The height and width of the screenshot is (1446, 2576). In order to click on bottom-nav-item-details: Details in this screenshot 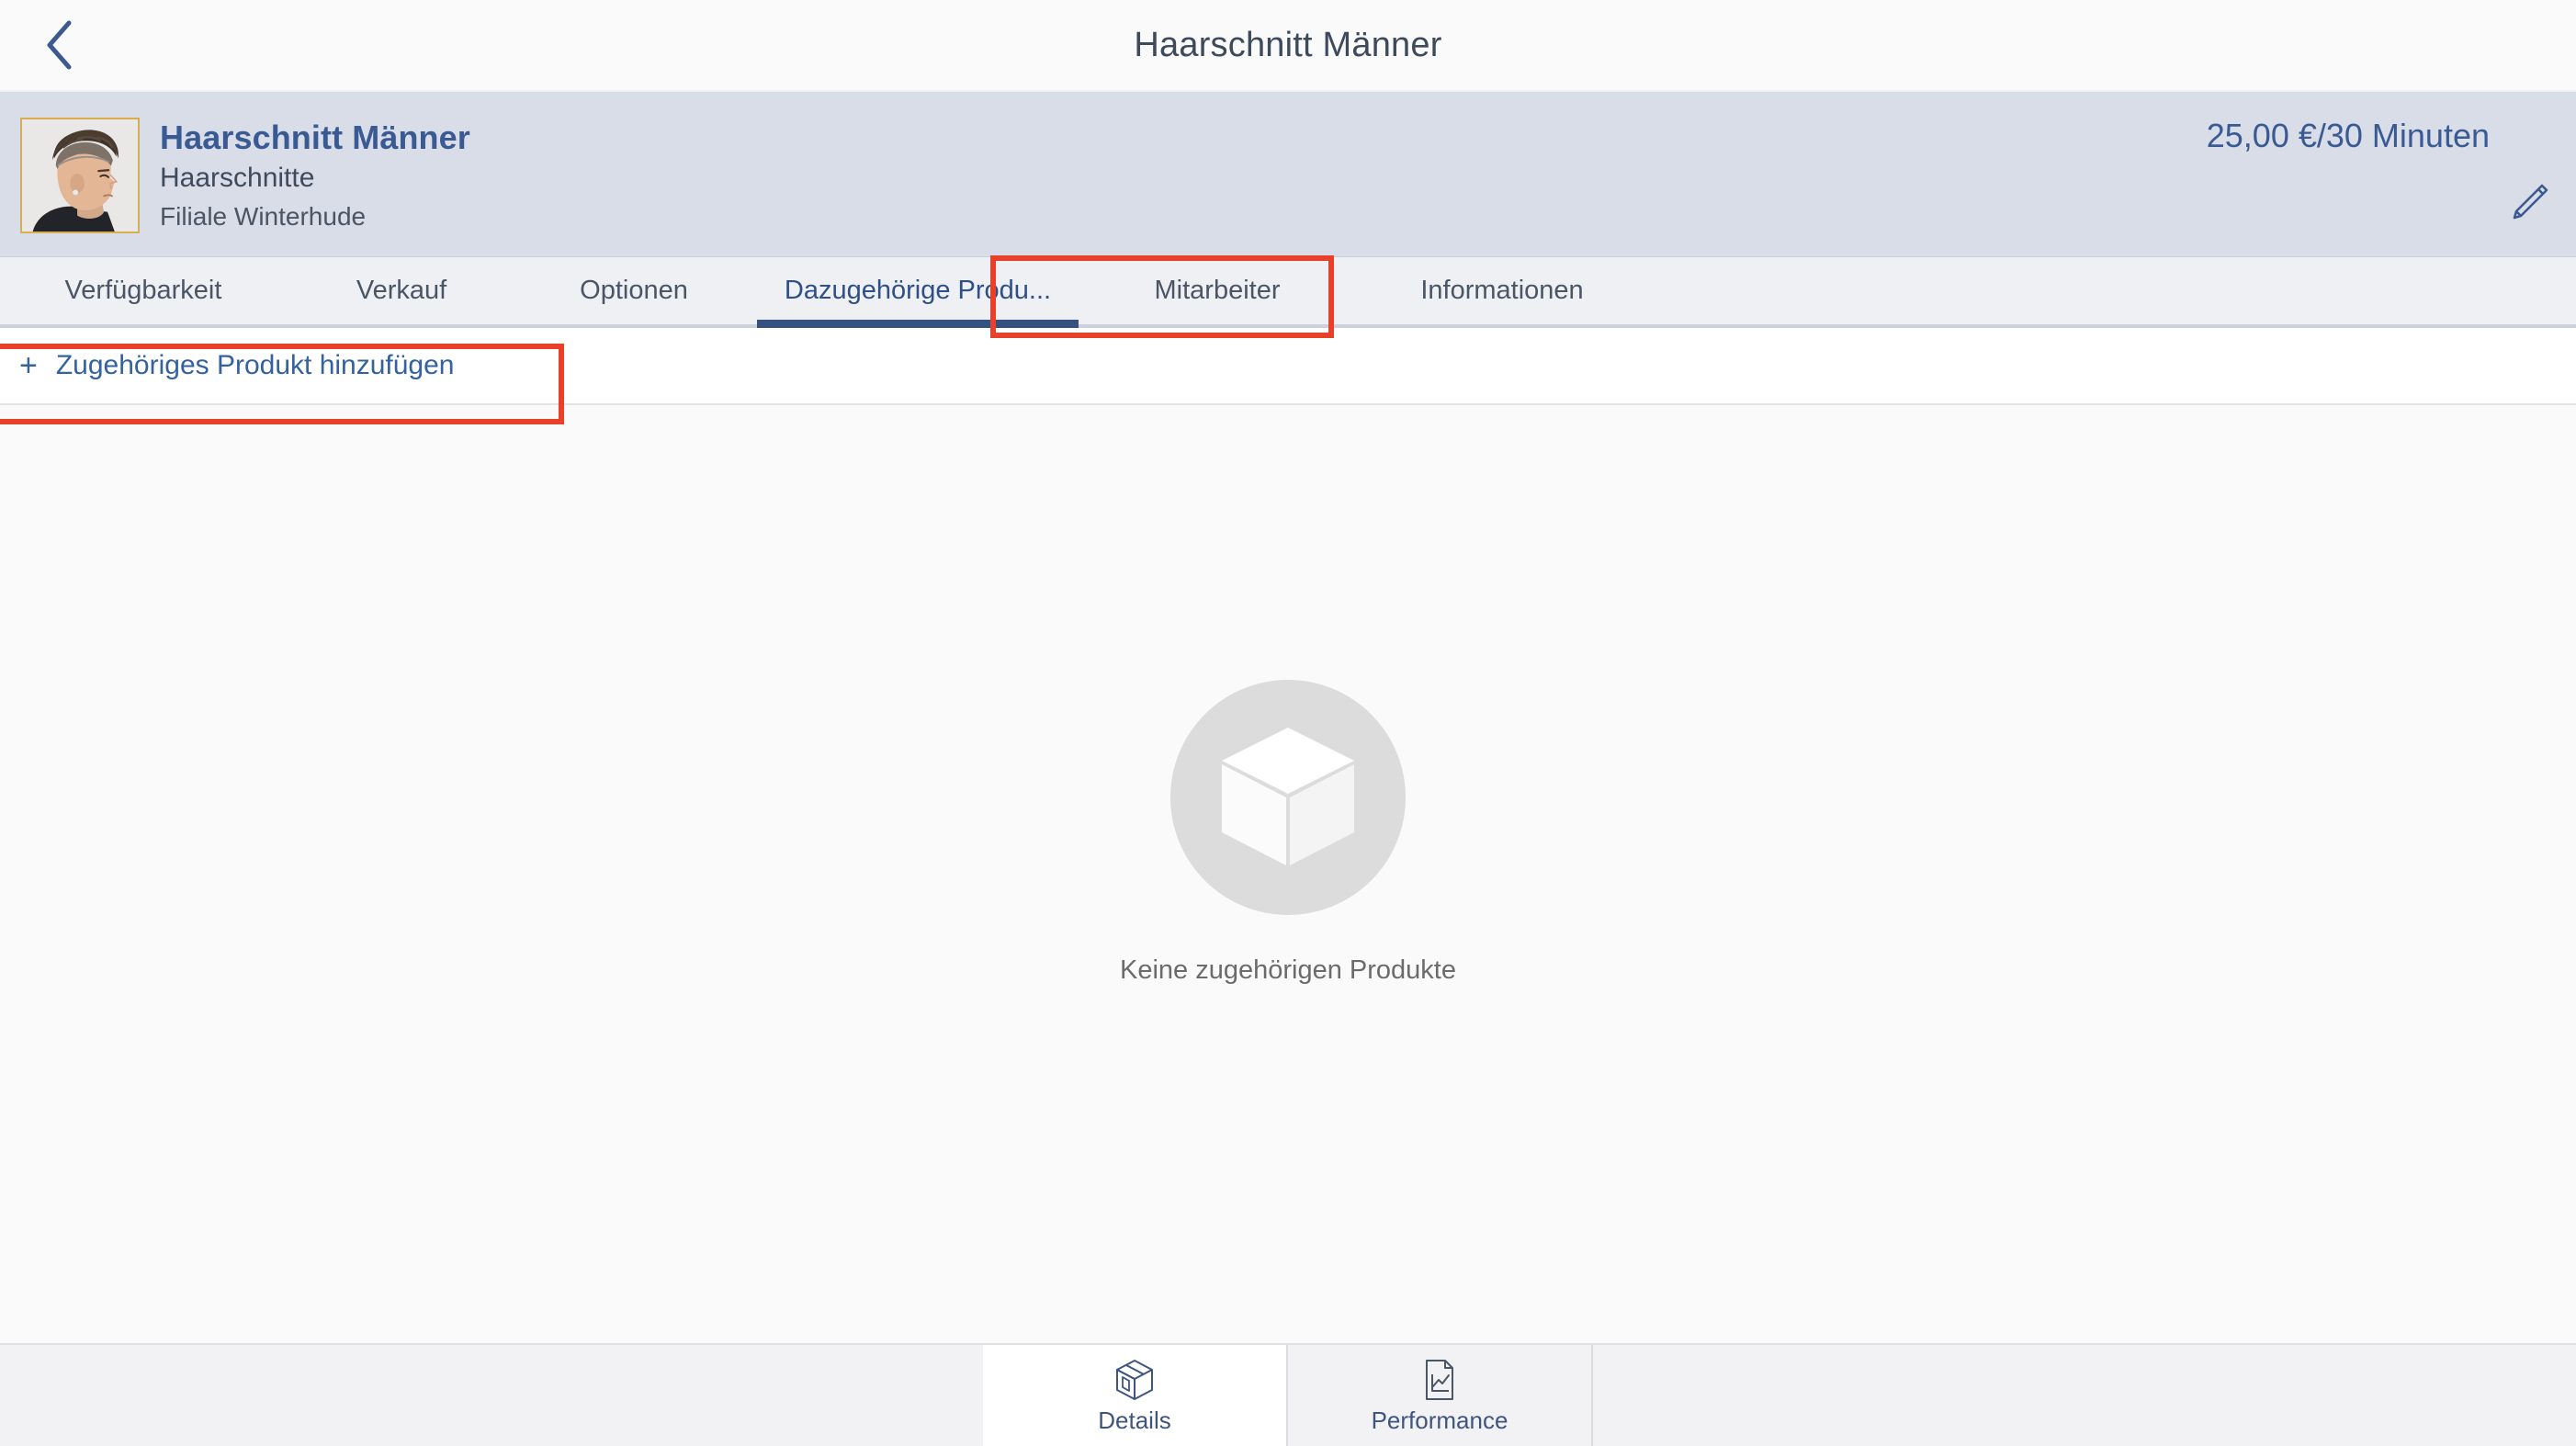, I will do `click(1135, 1395)`.